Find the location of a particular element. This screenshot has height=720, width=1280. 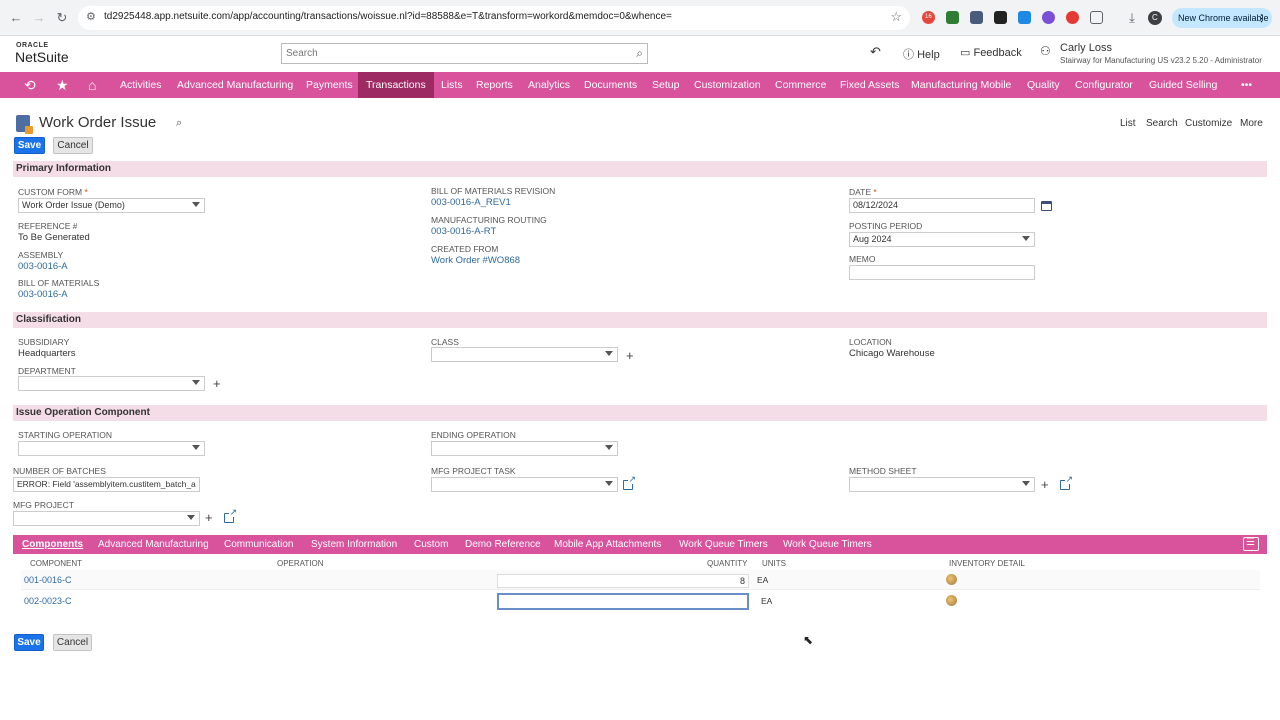

download-icon: ⤓ is located at coordinates (1132, 18).